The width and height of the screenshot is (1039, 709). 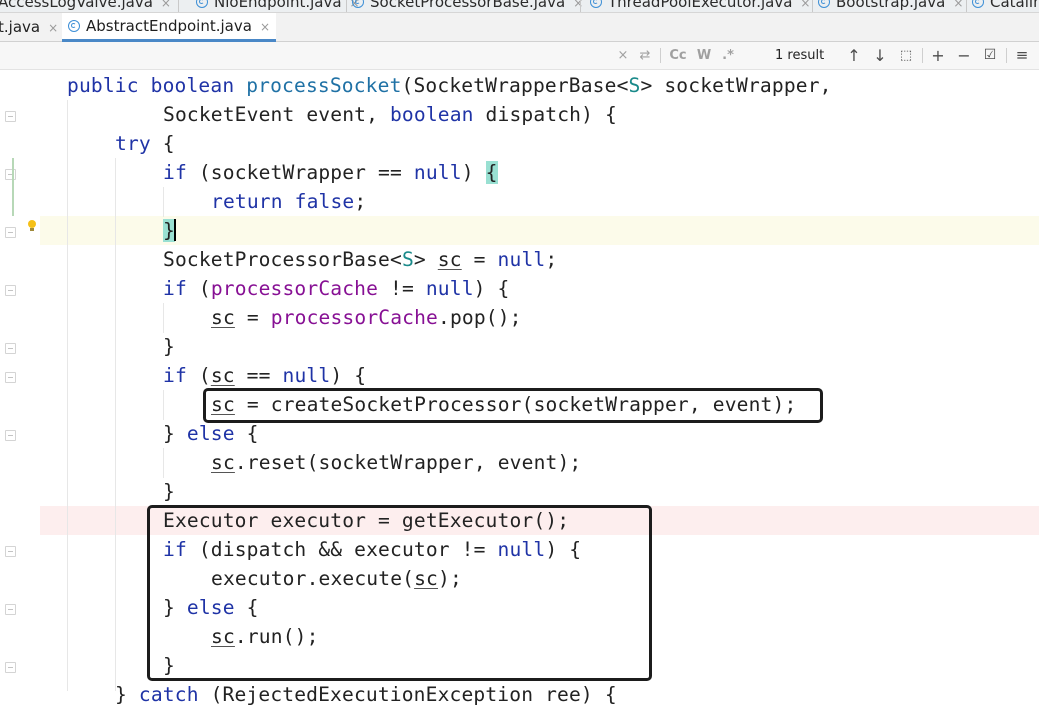 I want to click on remove-selection-icon: −, so click(x=964, y=55).